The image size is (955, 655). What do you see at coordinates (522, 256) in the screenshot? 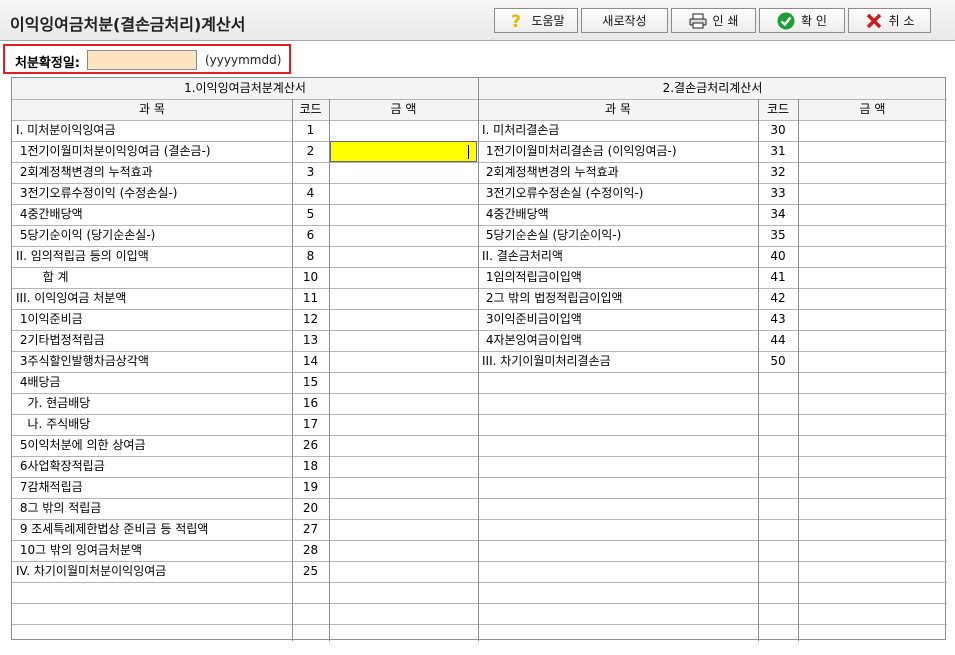
I see `row-subject: II. 결손금처리액` at bounding box center [522, 256].